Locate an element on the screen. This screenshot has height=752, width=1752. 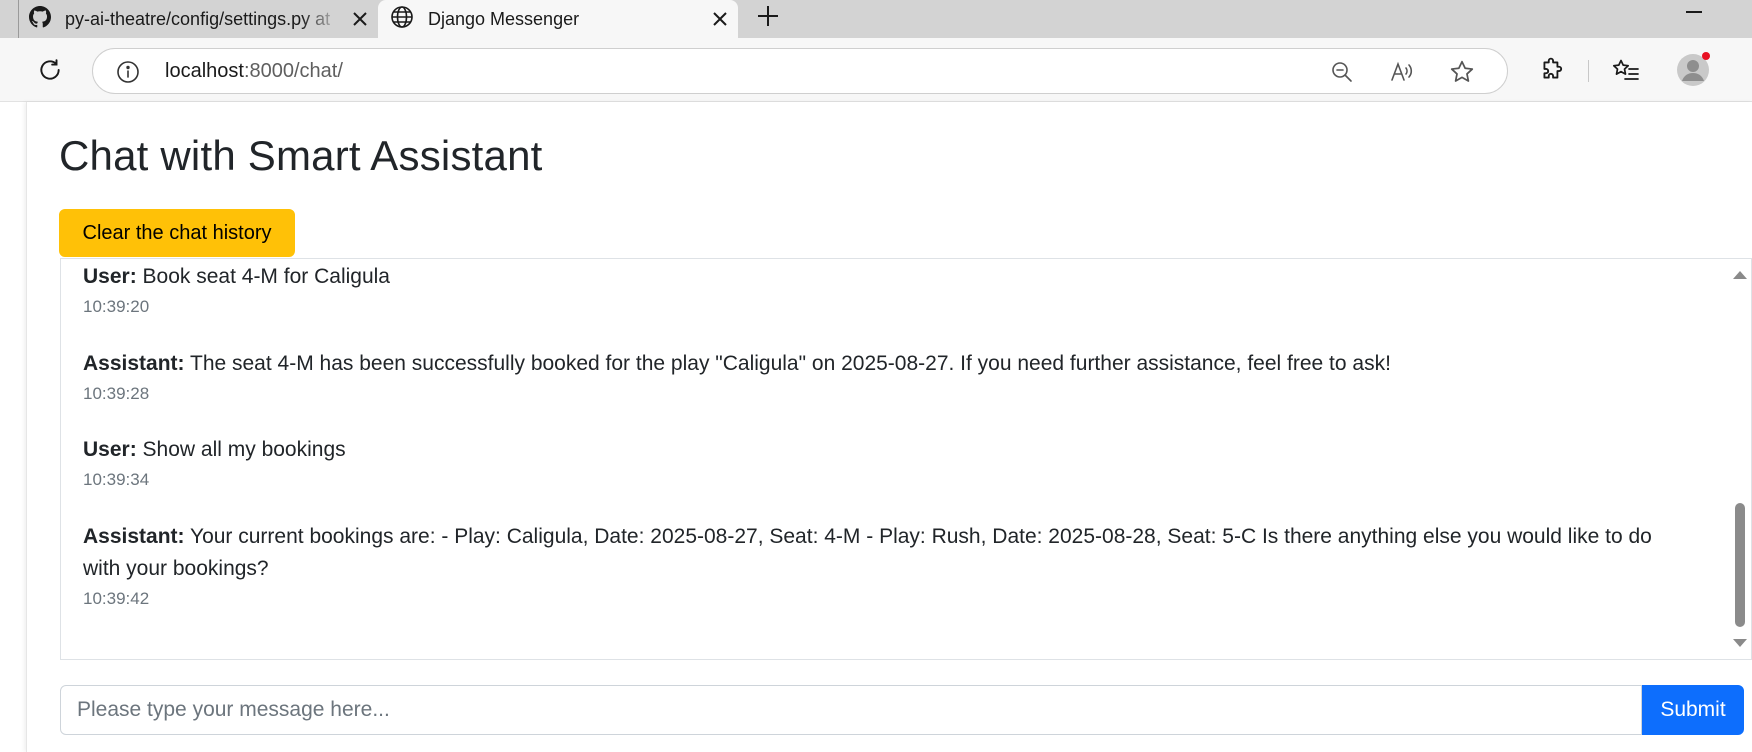
address-bar: localhost:8000/chat/ is located at coordinates (800, 71).